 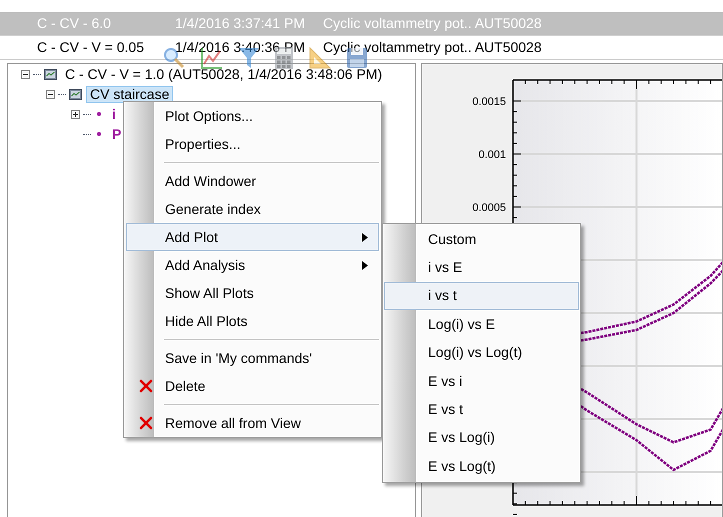 I want to click on row-name: C - CV - V = 0.05, so click(x=91, y=47).